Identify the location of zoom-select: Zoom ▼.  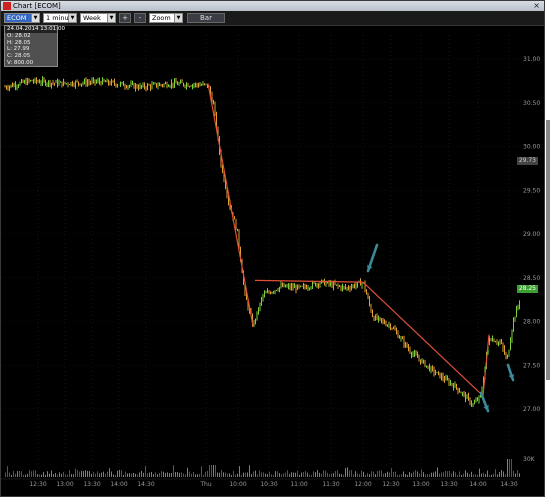
(166, 18).